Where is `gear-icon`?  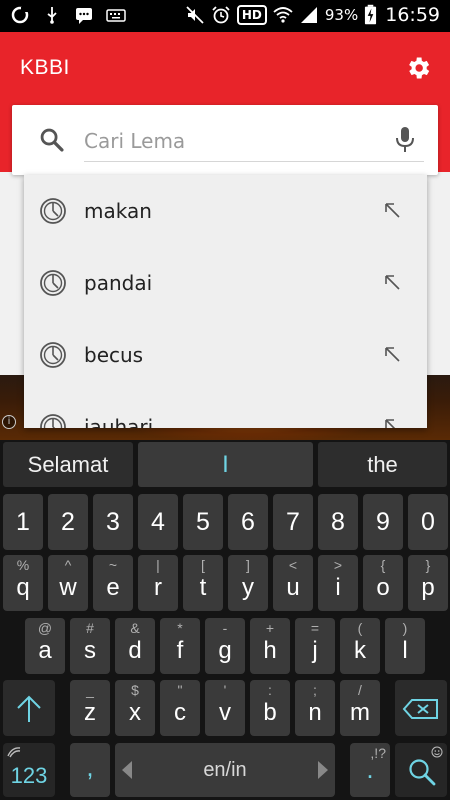 gear-icon is located at coordinates (419, 68).